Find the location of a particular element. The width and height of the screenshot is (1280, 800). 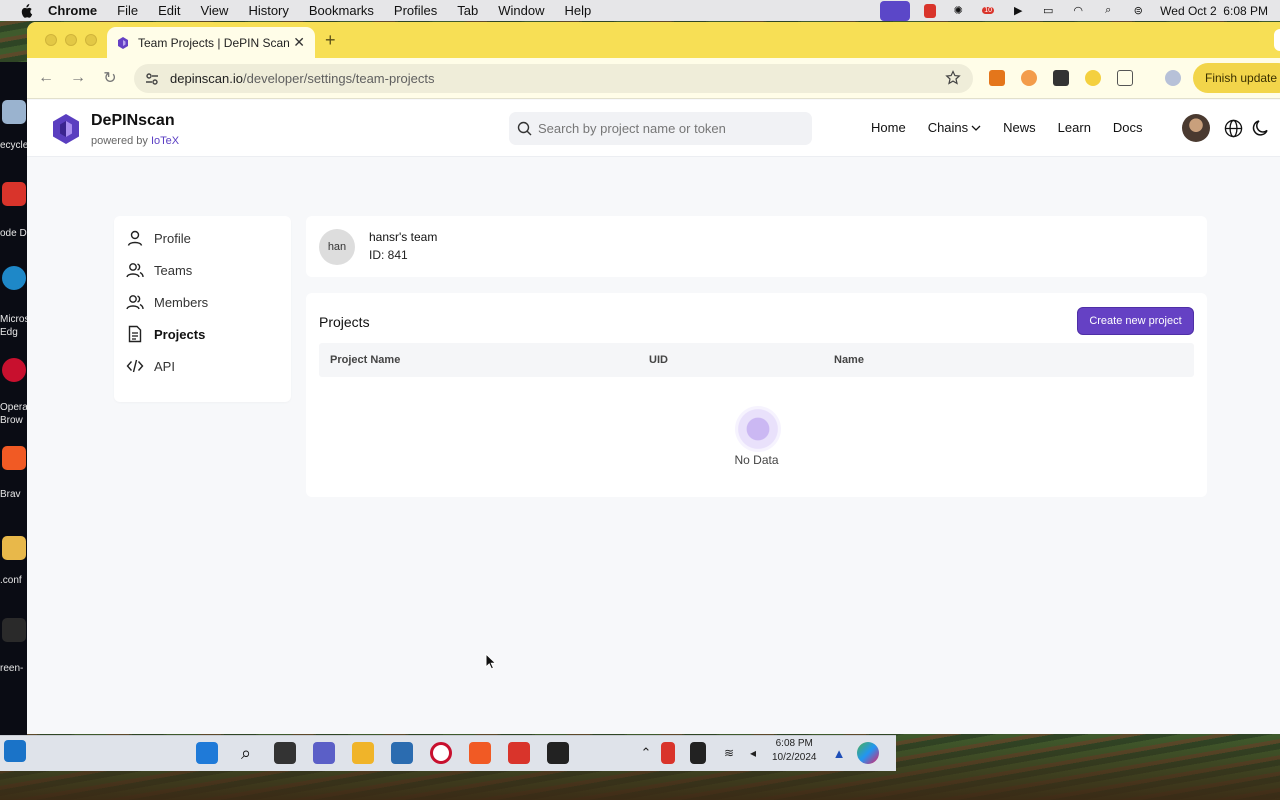

terminal-icon is located at coordinates (558, 753).